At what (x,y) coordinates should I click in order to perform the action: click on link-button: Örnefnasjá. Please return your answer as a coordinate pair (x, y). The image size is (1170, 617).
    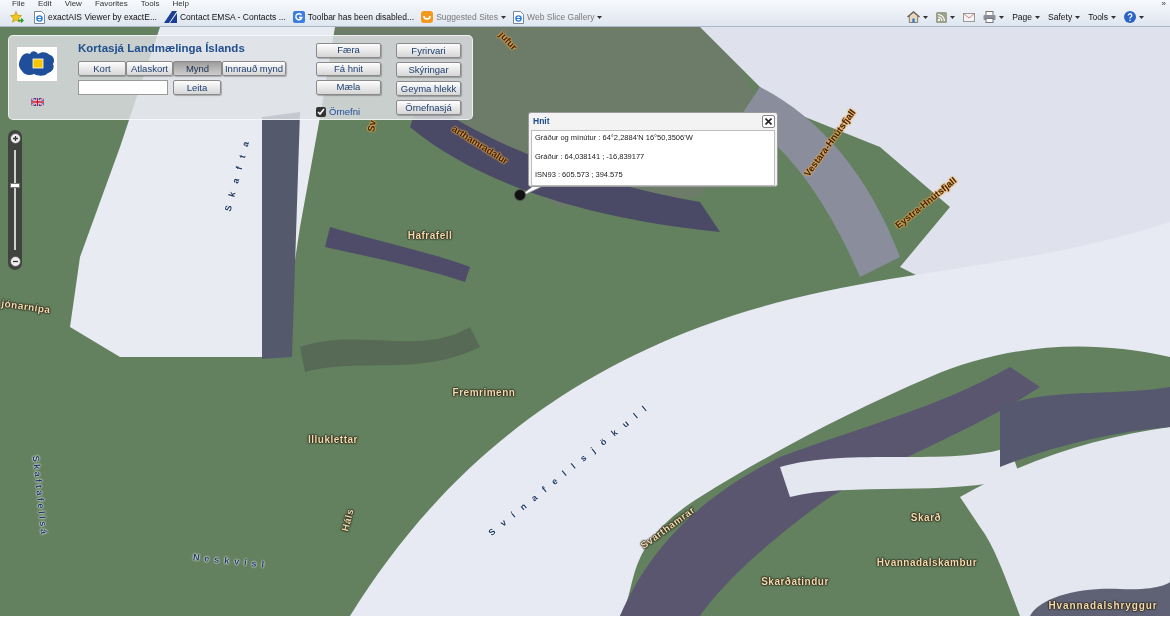
    Looking at the image, I should click on (428, 107).